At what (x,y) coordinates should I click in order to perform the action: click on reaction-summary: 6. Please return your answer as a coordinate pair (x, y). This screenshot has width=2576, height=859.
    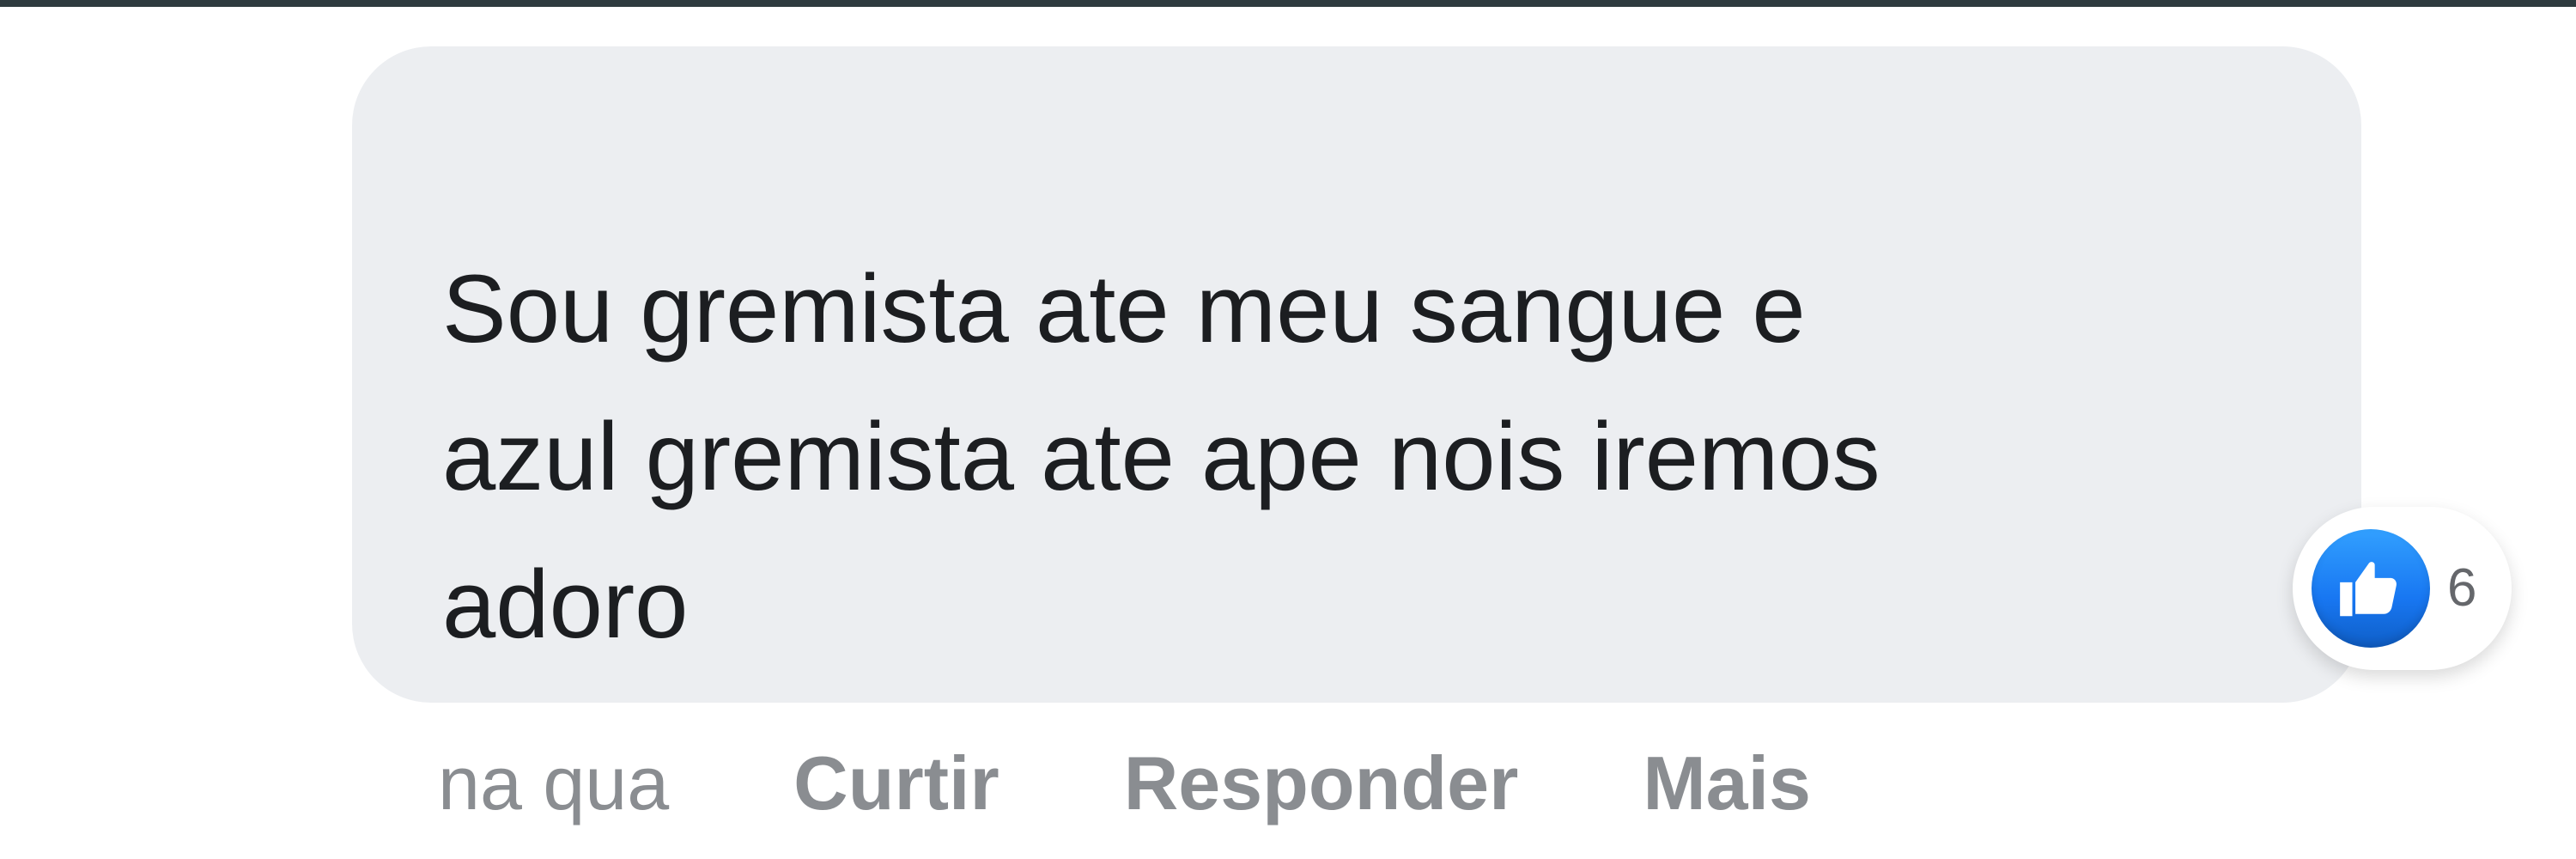
    Looking at the image, I should click on (2402, 588).